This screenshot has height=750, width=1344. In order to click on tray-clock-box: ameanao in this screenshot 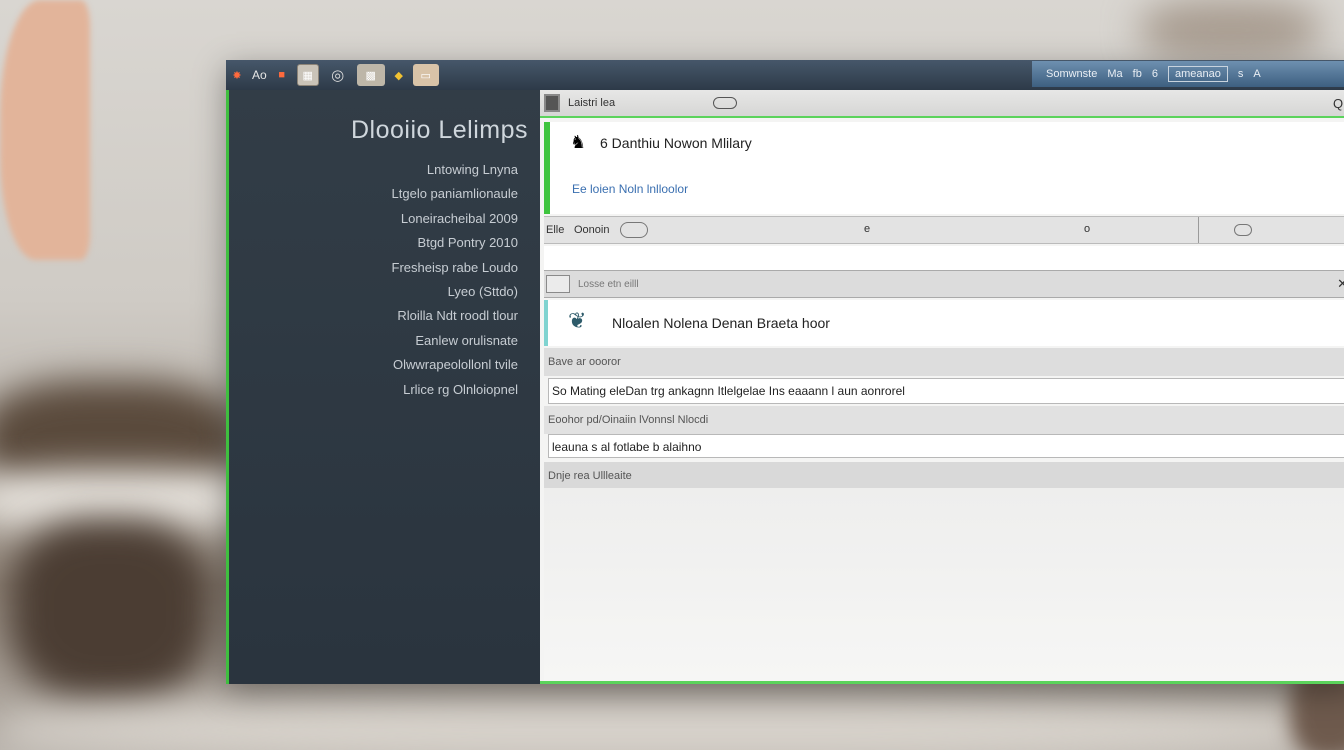, I will do `click(1197, 74)`.